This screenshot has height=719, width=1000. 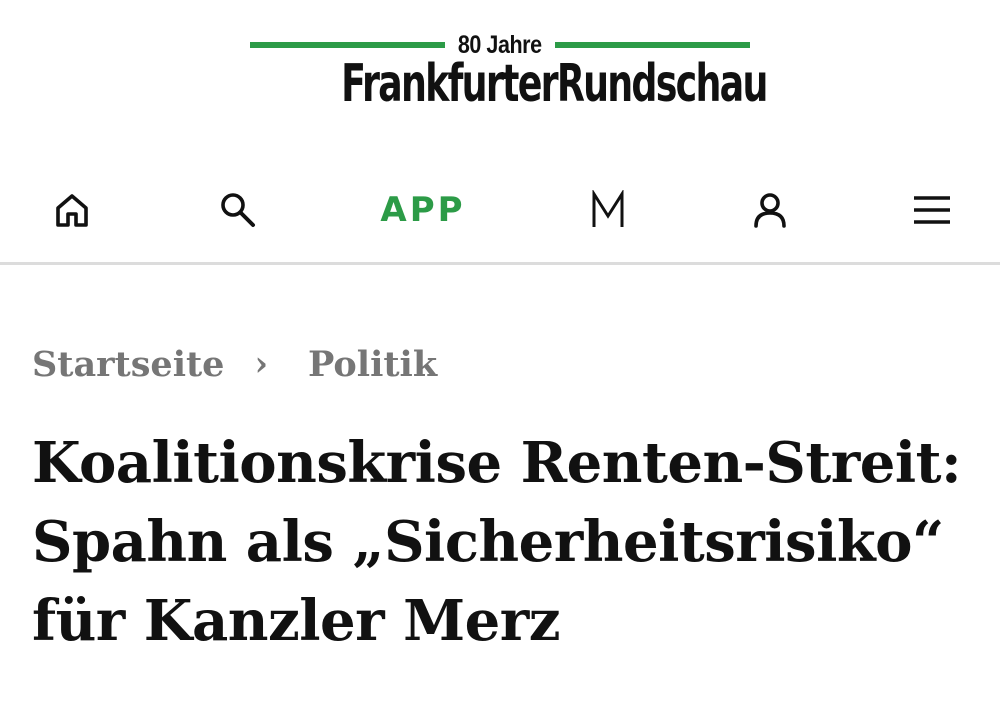 What do you see at coordinates (234, 364) in the screenshot?
I see `breadcrumb: Startseite › Politik` at bounding box center [234, 364].